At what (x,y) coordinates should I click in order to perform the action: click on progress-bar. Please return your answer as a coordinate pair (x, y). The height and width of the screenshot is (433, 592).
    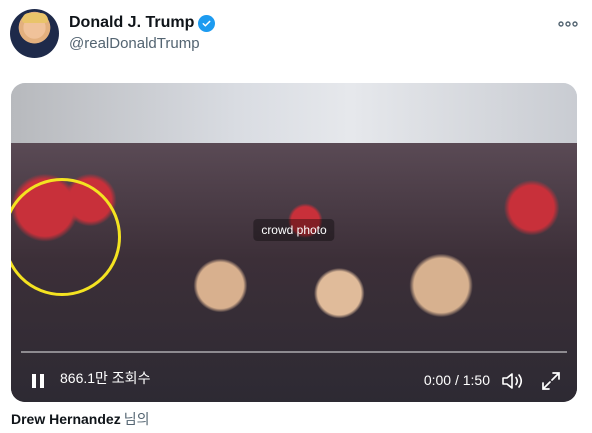
    Looking at the image, I should click on (294, 352).